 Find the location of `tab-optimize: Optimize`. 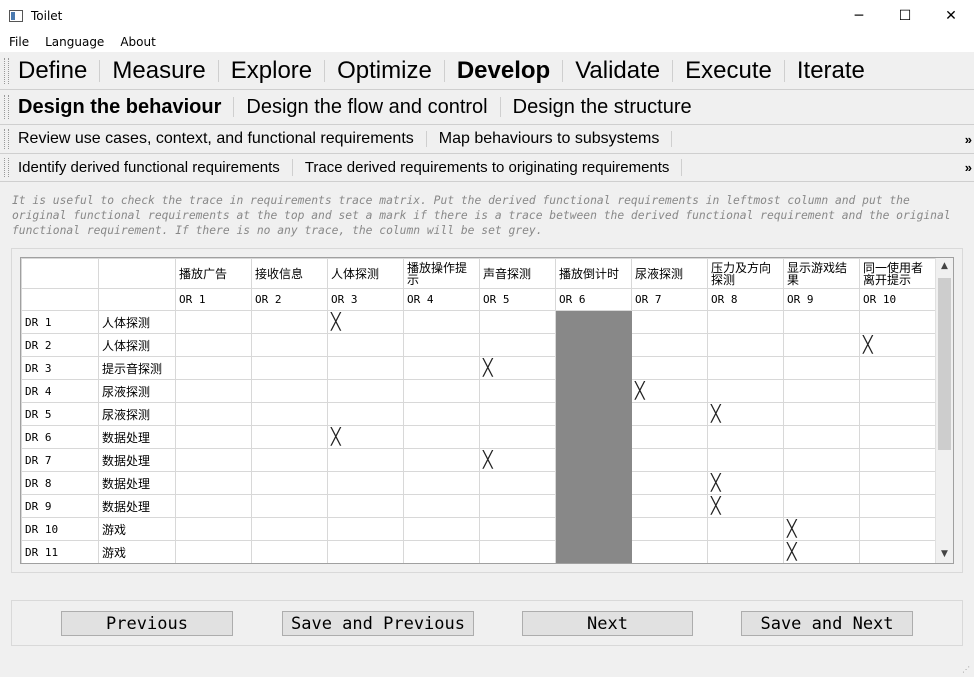

tab-optimize: Optimize is located at coordinates (385, 70).